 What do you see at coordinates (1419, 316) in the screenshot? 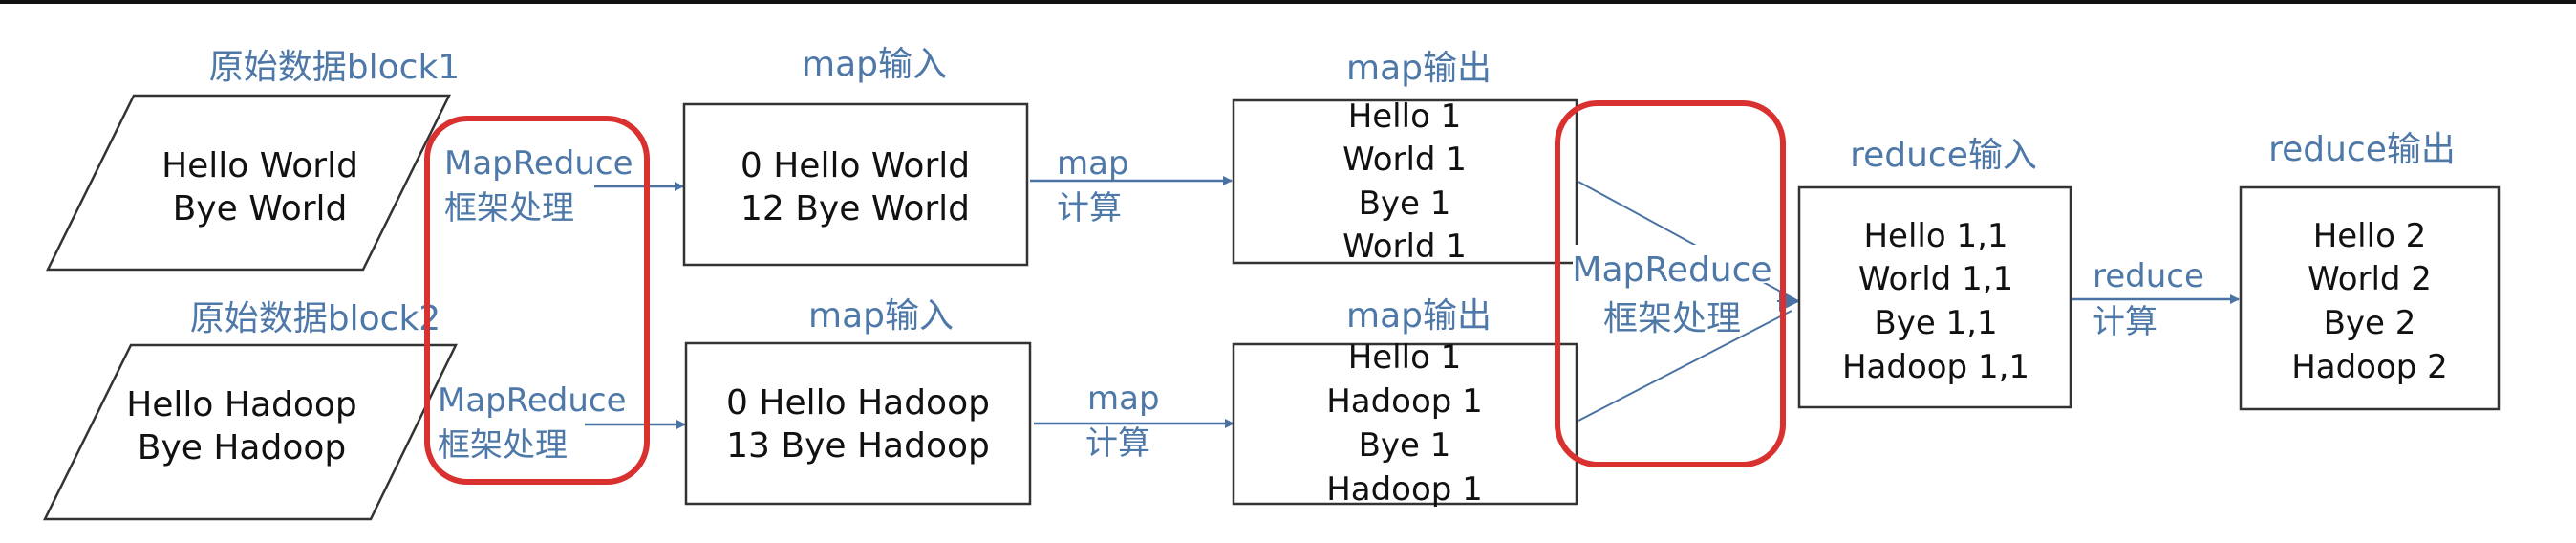
I see `map-output2-title: map输出` at bounding box center [1419, 316].